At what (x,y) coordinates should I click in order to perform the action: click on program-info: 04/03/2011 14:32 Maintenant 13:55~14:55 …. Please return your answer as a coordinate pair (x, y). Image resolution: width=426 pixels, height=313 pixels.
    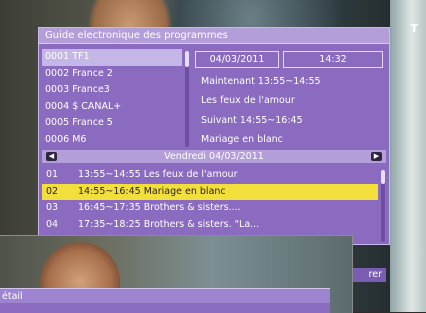
    Looking at the image, I should click on (290, 98).